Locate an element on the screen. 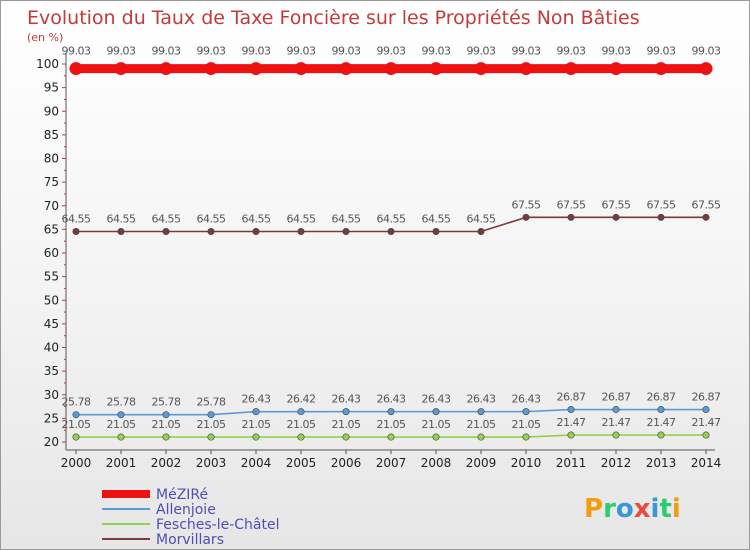  y-tick-label: 35 is located at coordinates (51, 371).